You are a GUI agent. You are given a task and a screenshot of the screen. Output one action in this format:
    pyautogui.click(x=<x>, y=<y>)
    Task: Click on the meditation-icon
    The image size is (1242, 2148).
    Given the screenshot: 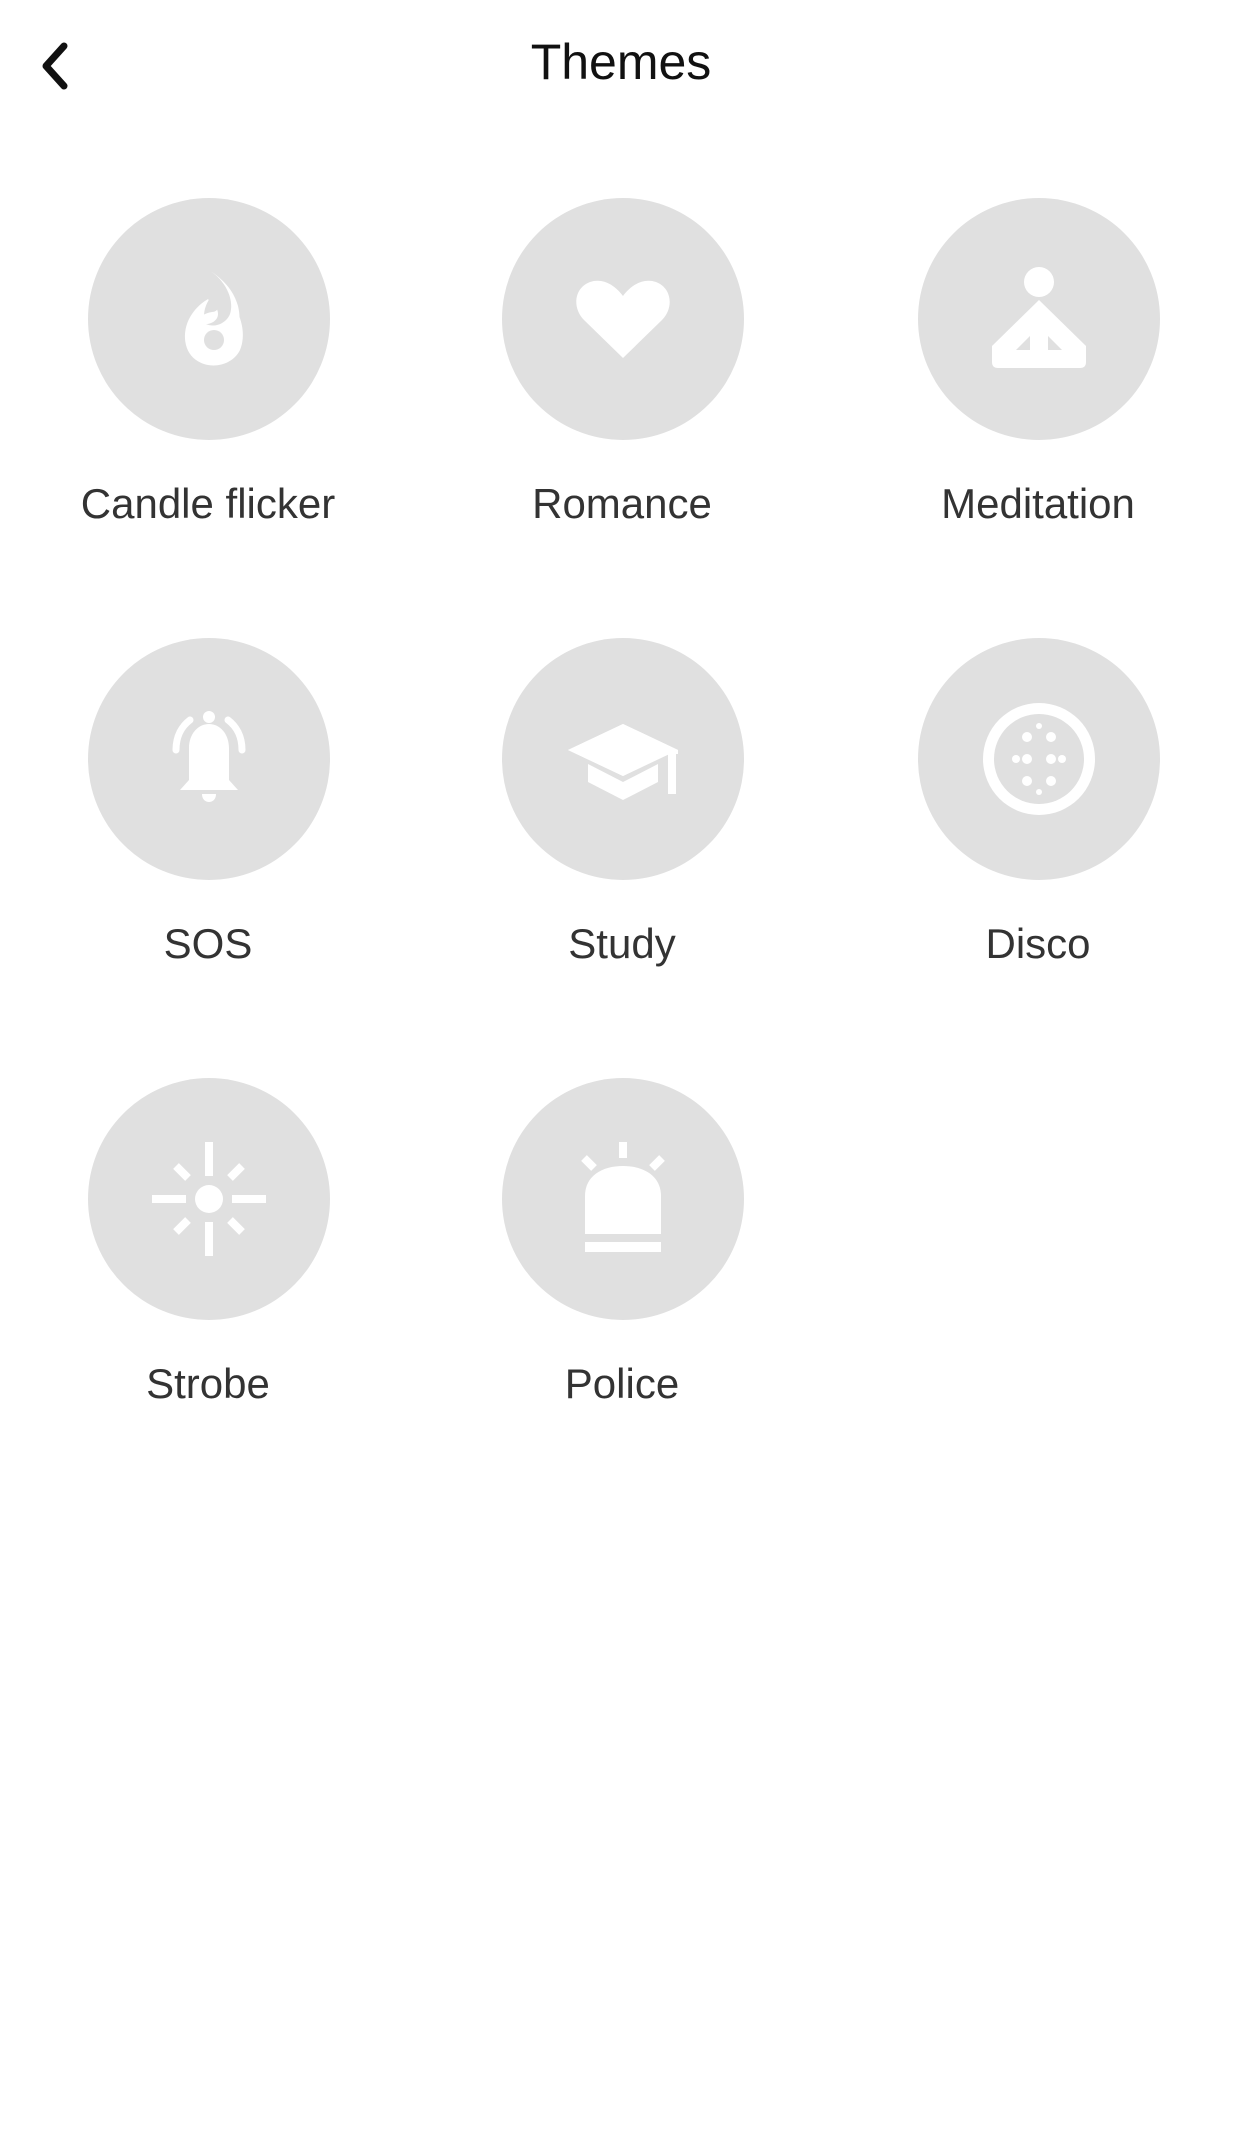 What is the action you would take?
    pyautogui.click(x=1039, y=317)
    